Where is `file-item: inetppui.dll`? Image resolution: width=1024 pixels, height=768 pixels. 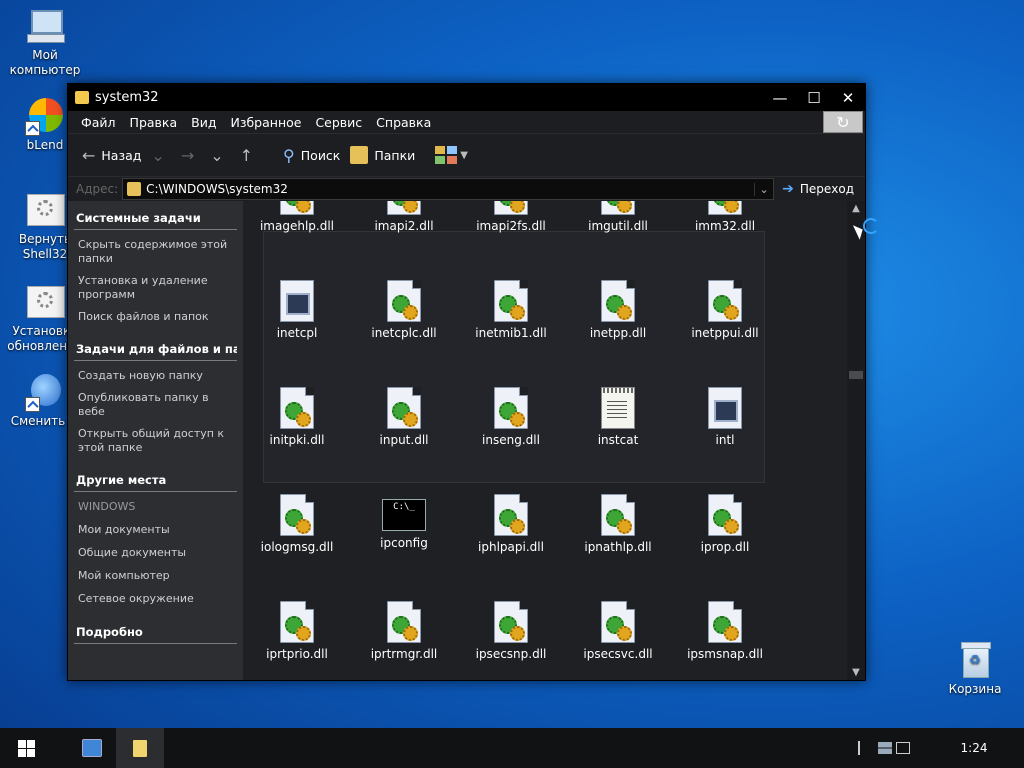 file-item: inetppui.dll is located at coordinates (725, 310).